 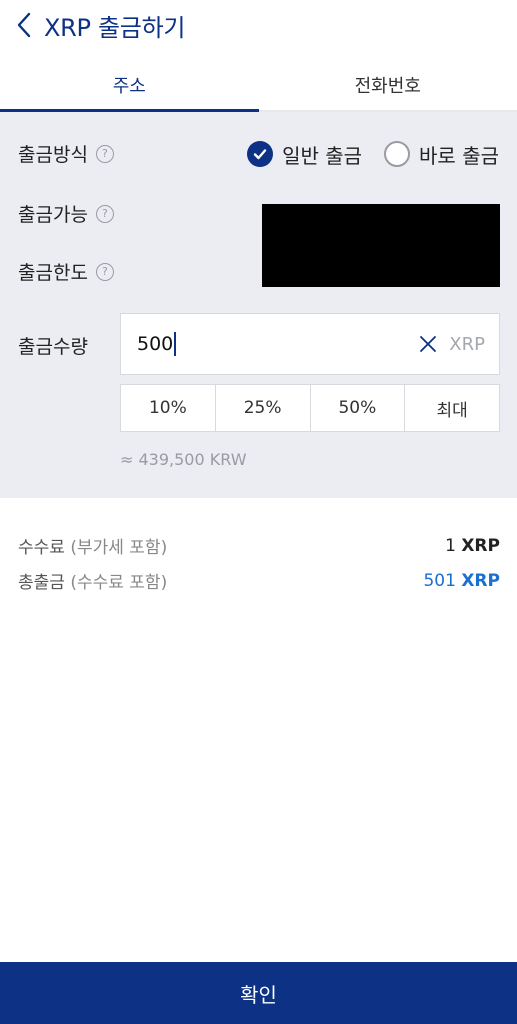 What do you see at coordinates (467, 344) in the screenshot?
I see `amount-unit: XRP` at bounding box center [467, 344].